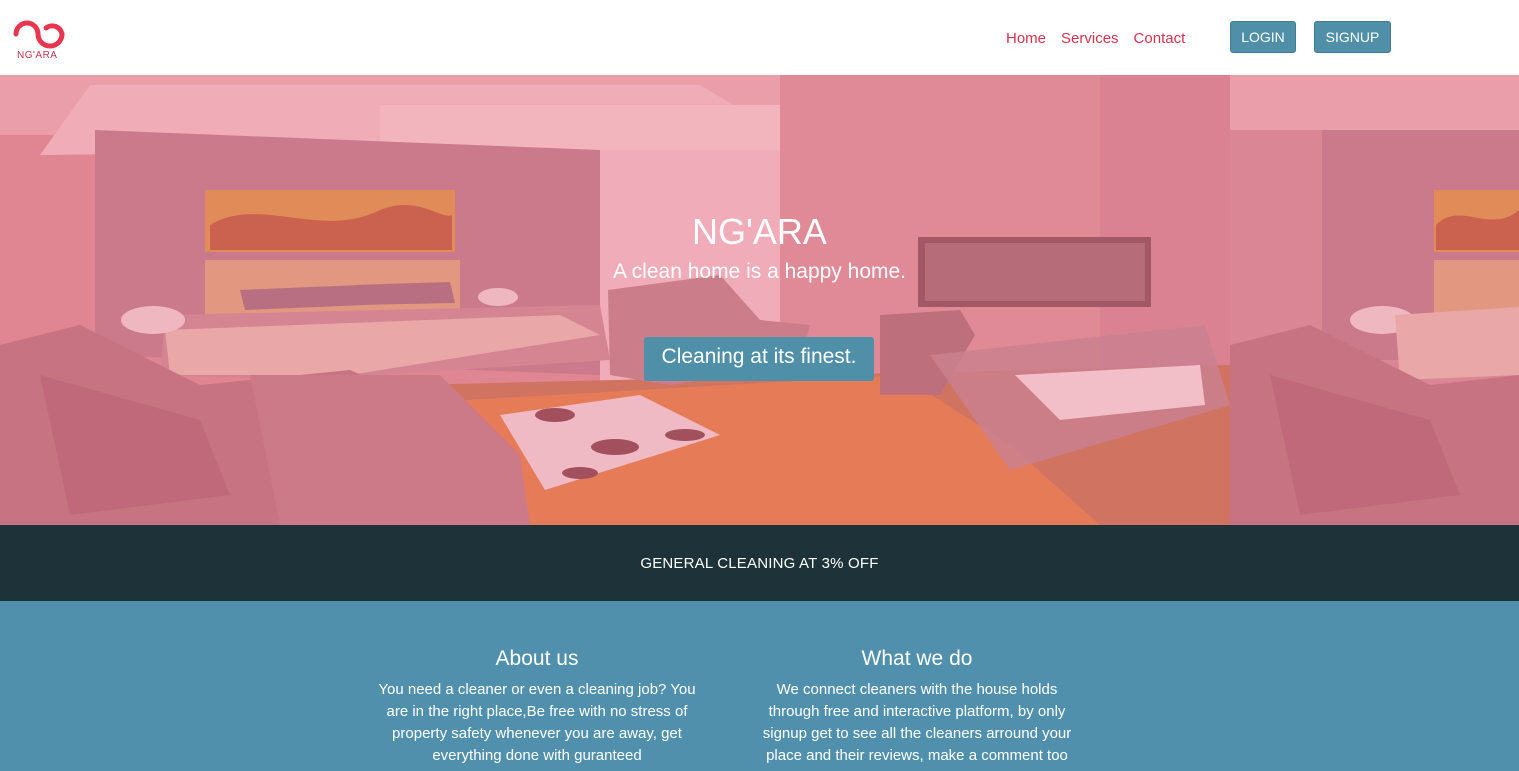 This screenshot has width=1519, height=771. Describe the element at coordinates (1263, 37) in the screenshot. I see `login-button: LOGIN` at that location.